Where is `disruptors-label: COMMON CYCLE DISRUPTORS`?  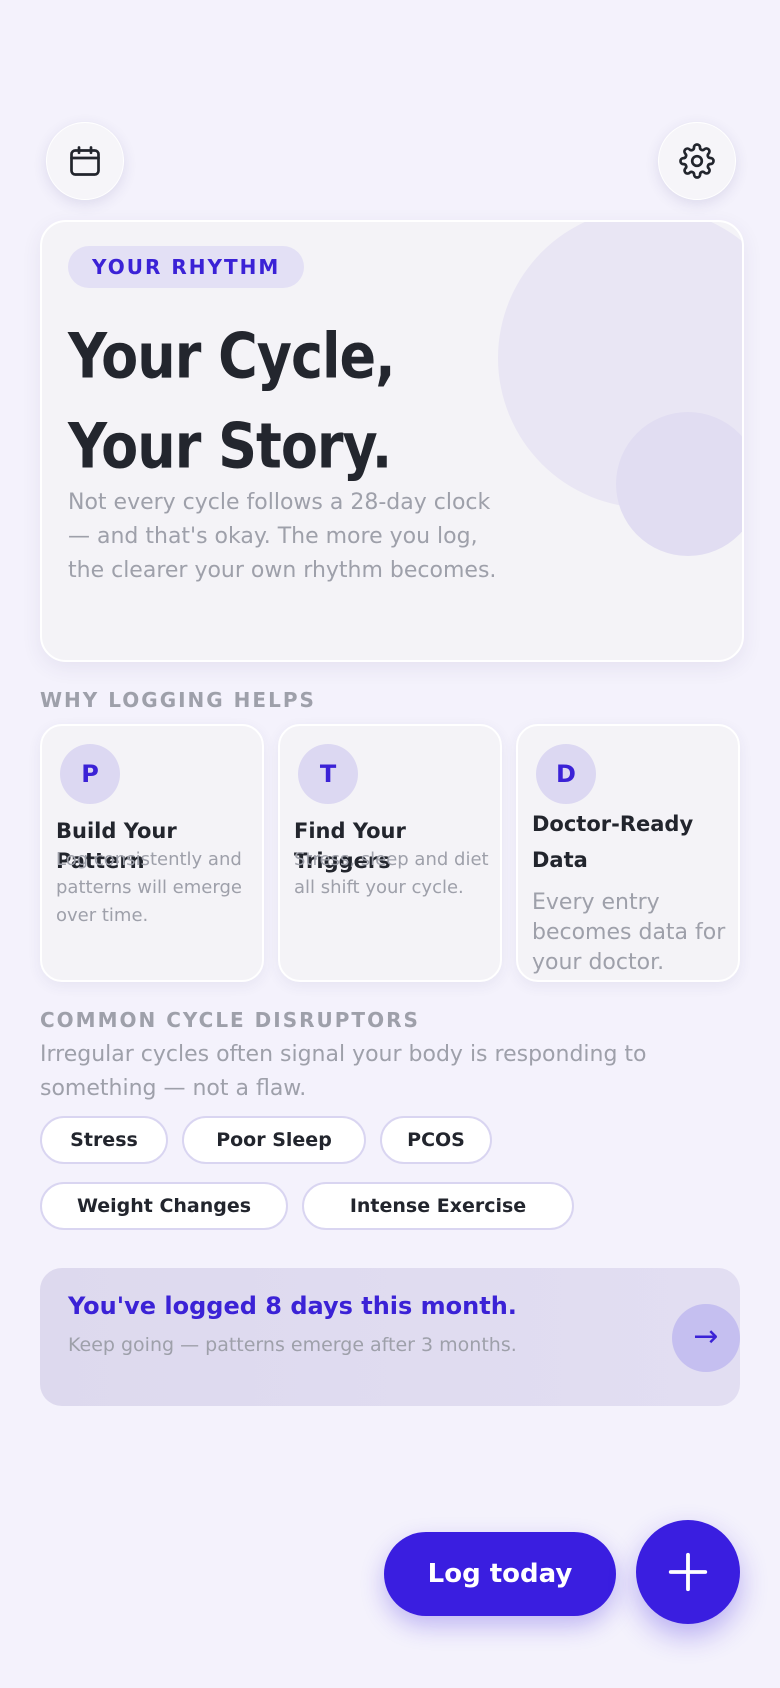 disruptors-label: COMMON CYCLE DISRUPTORS is located at coordinates (230, 1020).